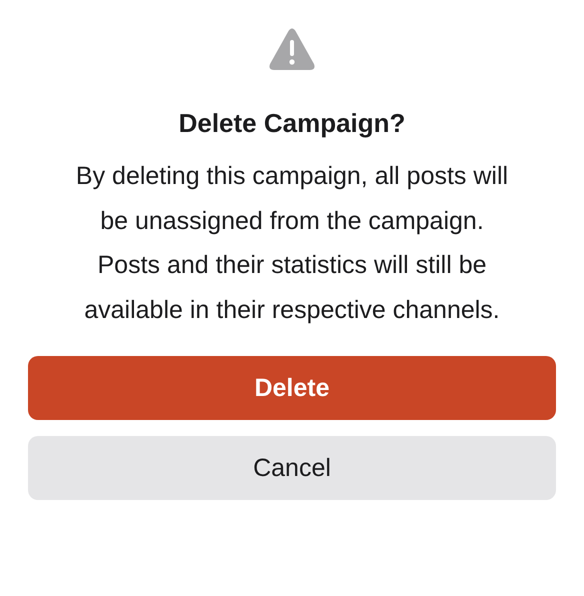  What do you see at coordinates (292, 468) in the screenshot?
I see `cancel-button: Cancel` at bounding box center [292, 468].